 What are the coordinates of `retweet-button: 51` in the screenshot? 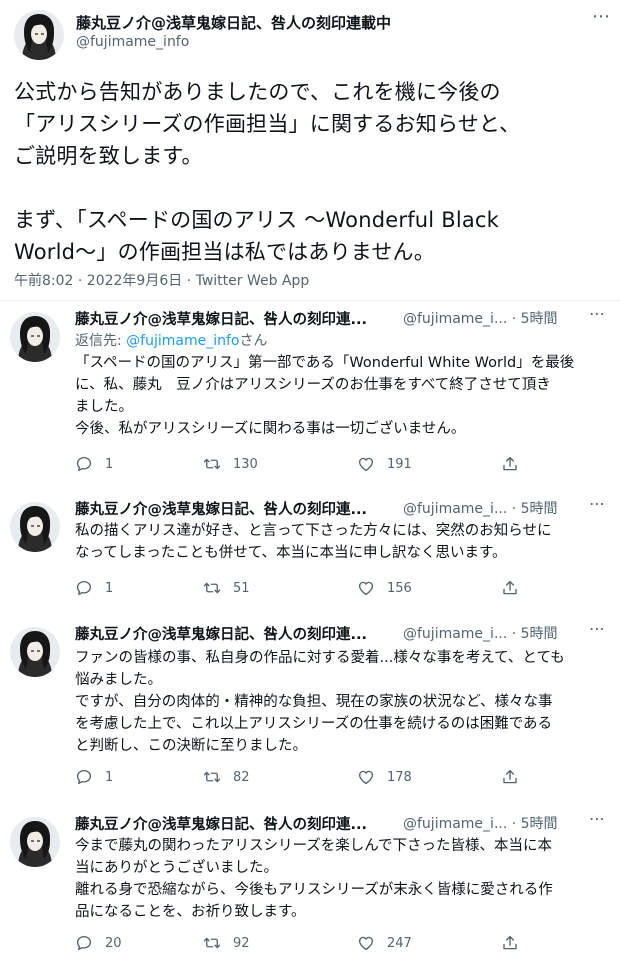 It's located at (226, 588).